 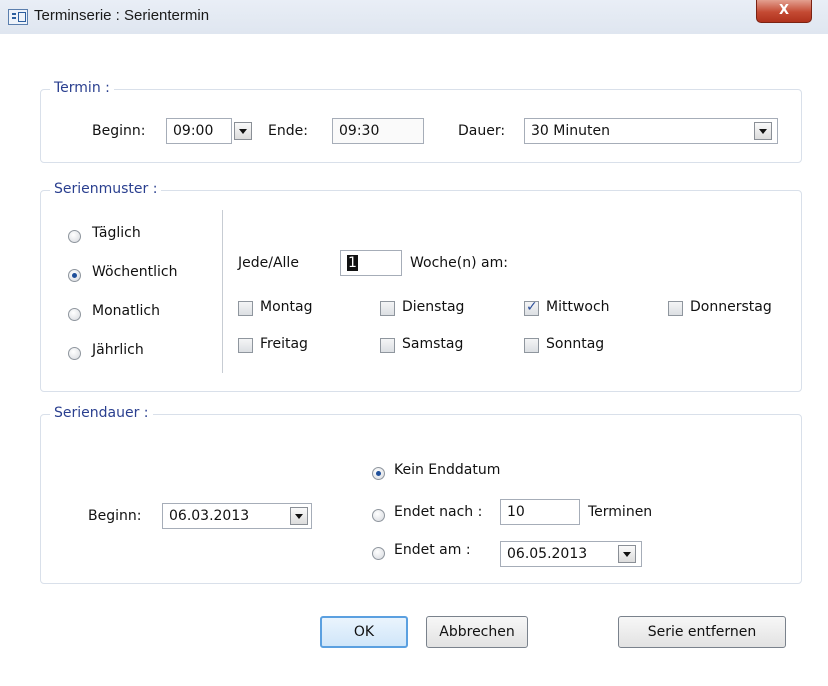 I want to click on label-taeglich: Täglich, so click(x=116, y=233).